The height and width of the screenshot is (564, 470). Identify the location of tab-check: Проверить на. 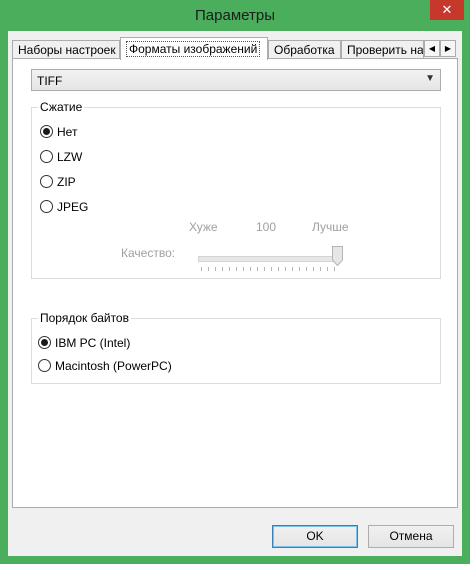
(382, 49).